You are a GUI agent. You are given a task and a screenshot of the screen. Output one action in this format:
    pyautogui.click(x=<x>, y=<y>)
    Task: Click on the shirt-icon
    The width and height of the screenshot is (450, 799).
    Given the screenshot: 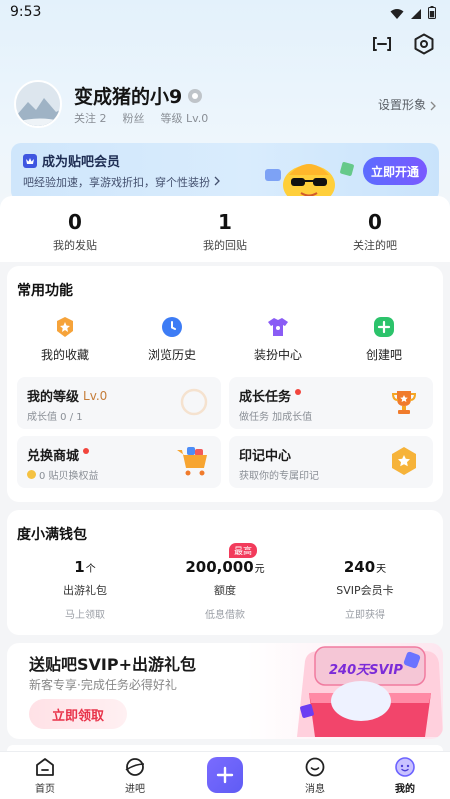 What is the action you would take?
    pyautogui.click(x=278, y=327)
    